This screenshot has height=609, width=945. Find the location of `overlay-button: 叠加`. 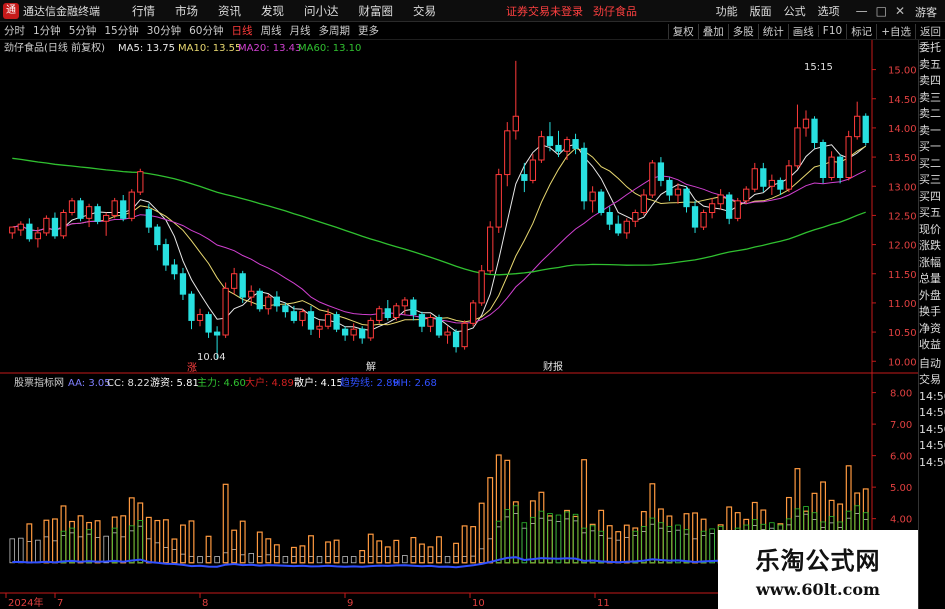

overlay-button: 叠加 is located at coordinates (712, 31).